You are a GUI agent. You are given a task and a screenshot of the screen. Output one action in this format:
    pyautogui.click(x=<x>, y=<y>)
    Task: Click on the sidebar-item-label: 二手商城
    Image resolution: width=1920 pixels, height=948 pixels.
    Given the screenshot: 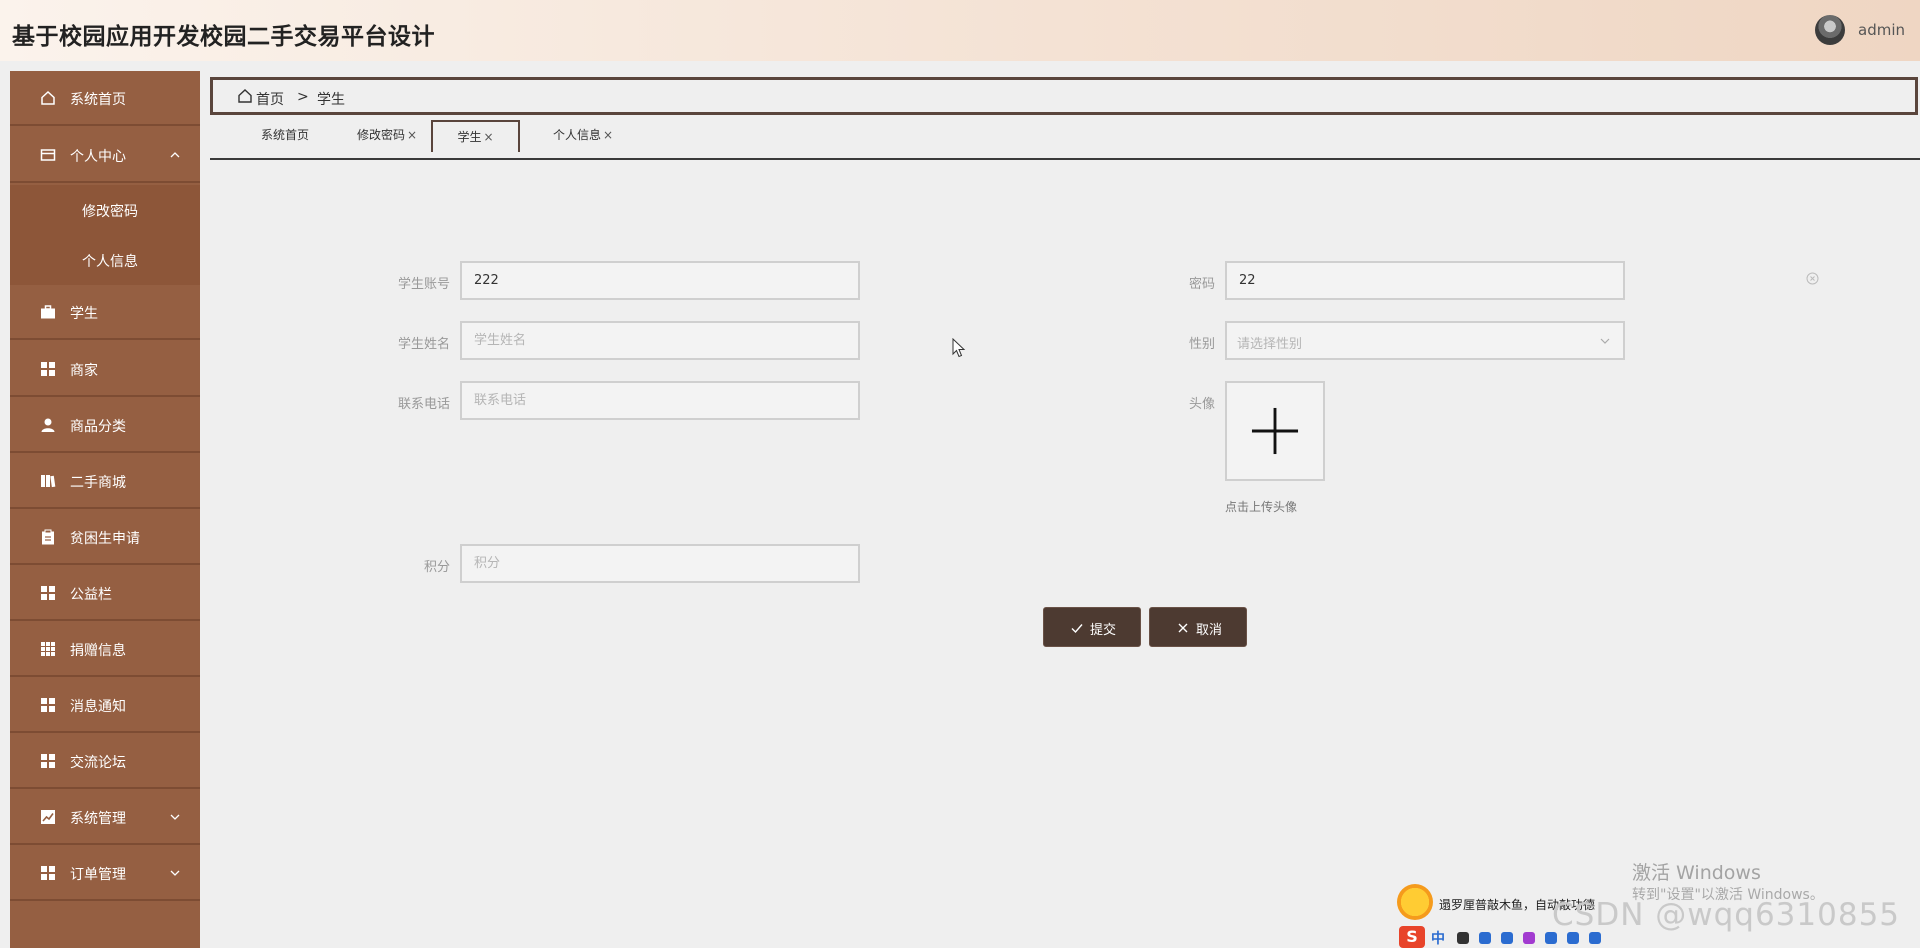 What is the action you would take?
    pyautogui.click(x=98, y=483)
    